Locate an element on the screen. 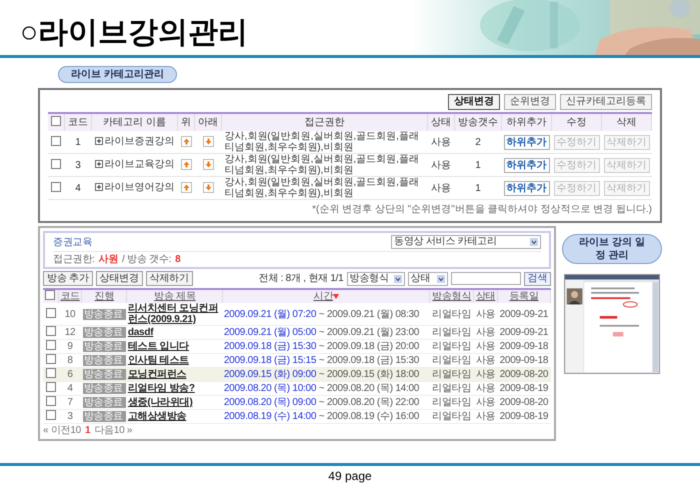  page-link: 1 is located at coordinates (87, 430).